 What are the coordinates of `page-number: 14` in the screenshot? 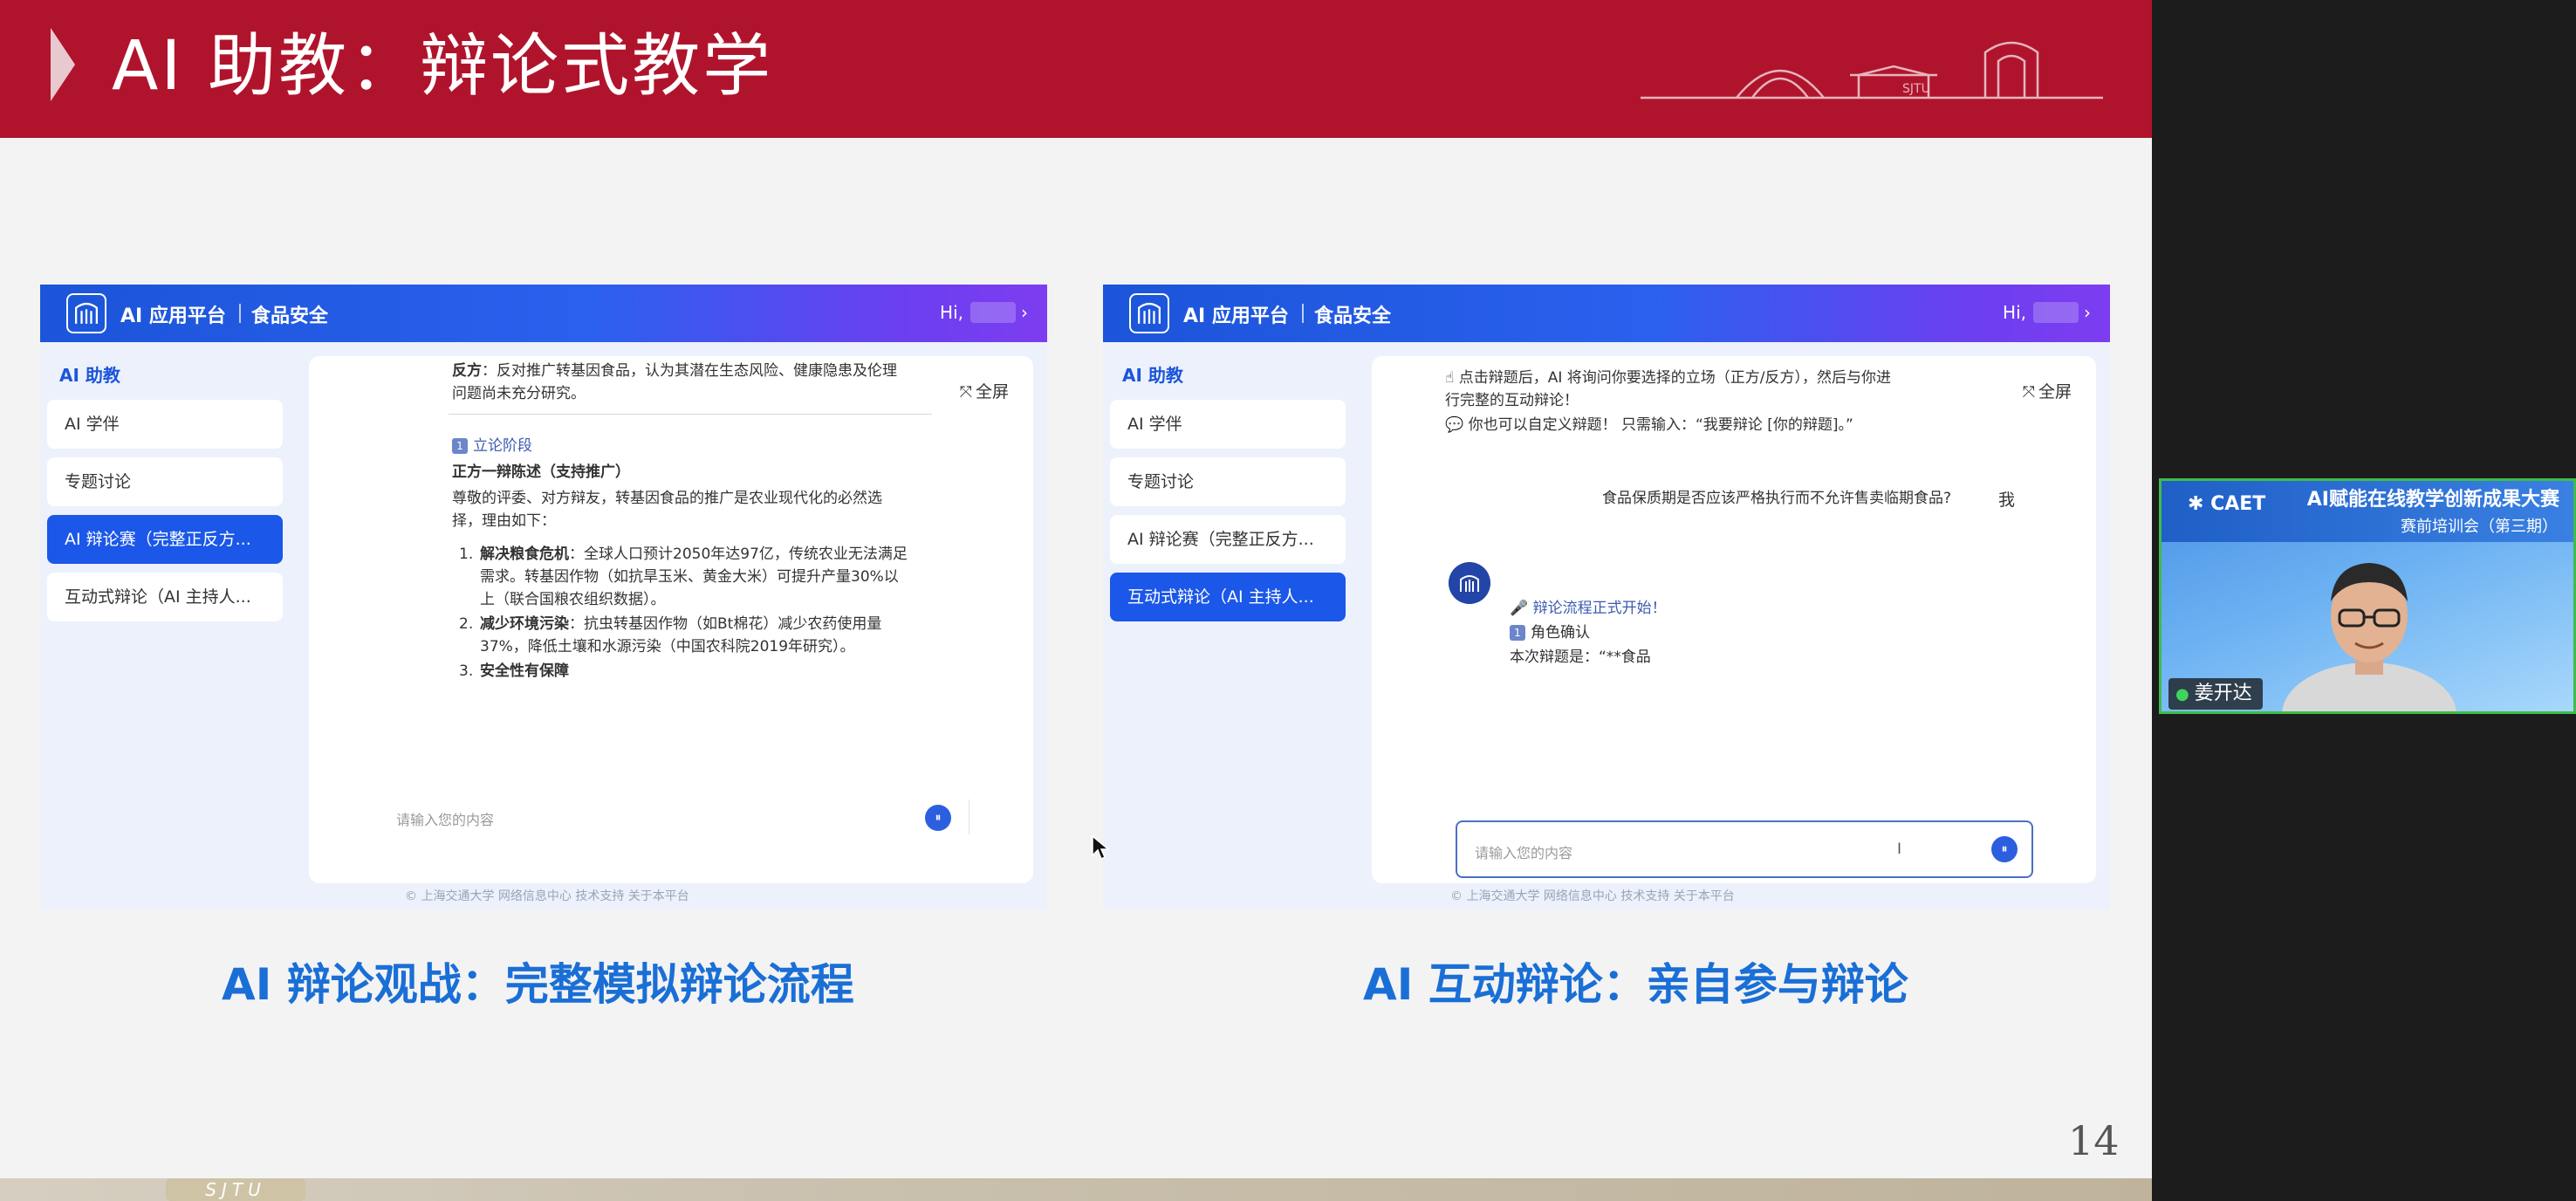 It's located at (2094, 1141).